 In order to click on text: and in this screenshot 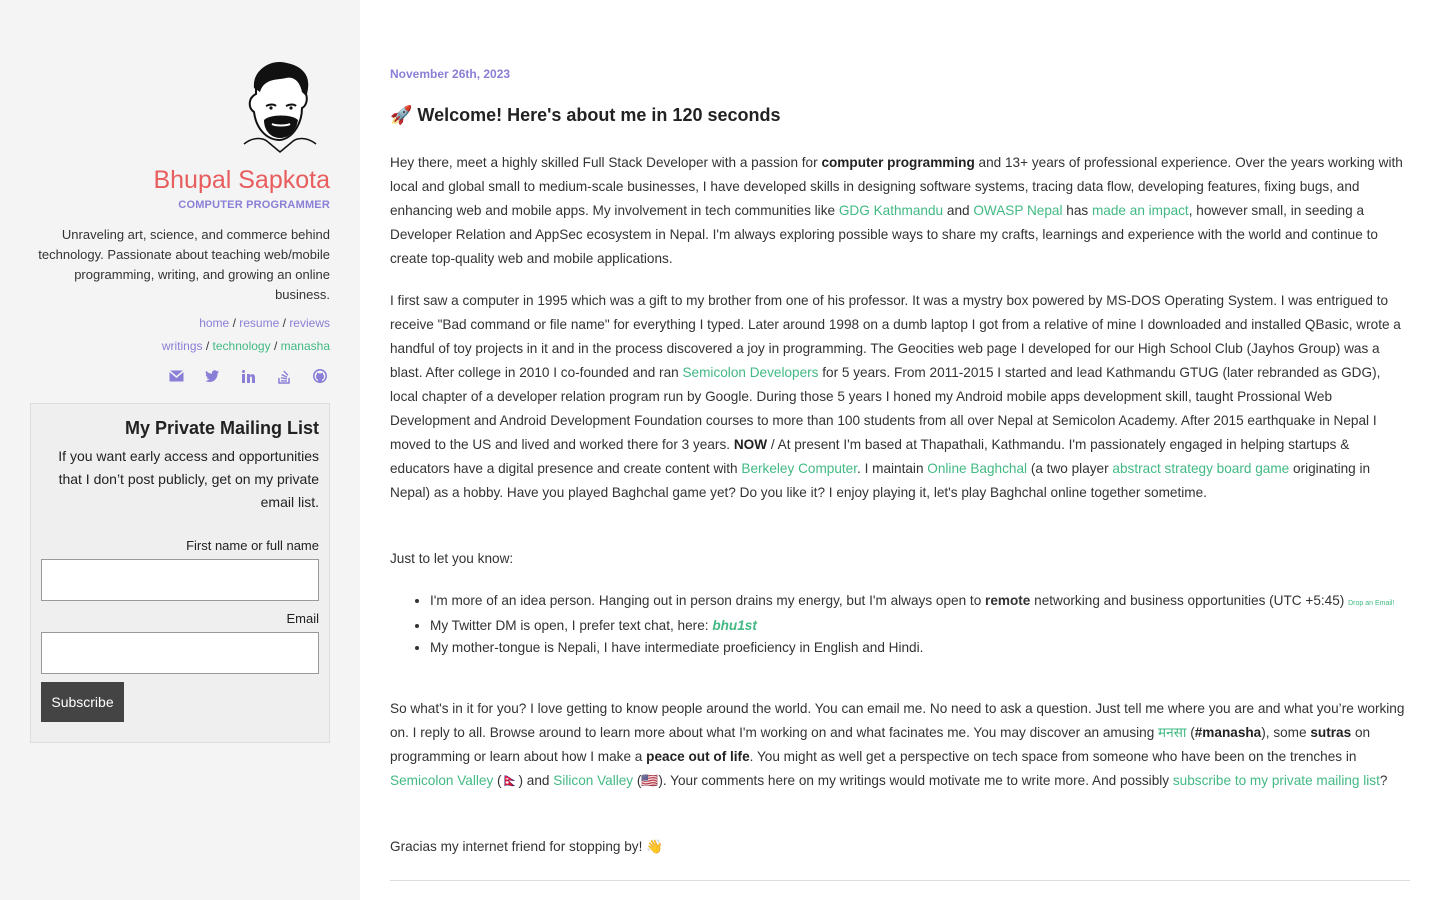, I will do `click(958, 210)`.